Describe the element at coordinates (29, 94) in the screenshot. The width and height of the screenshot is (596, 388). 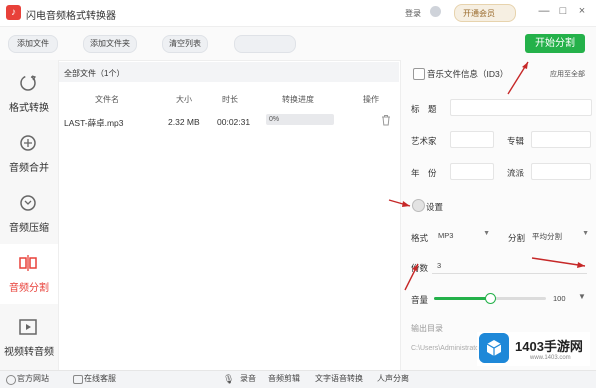
I see `sidebar-item-format-convert: 格式转换` at that location.